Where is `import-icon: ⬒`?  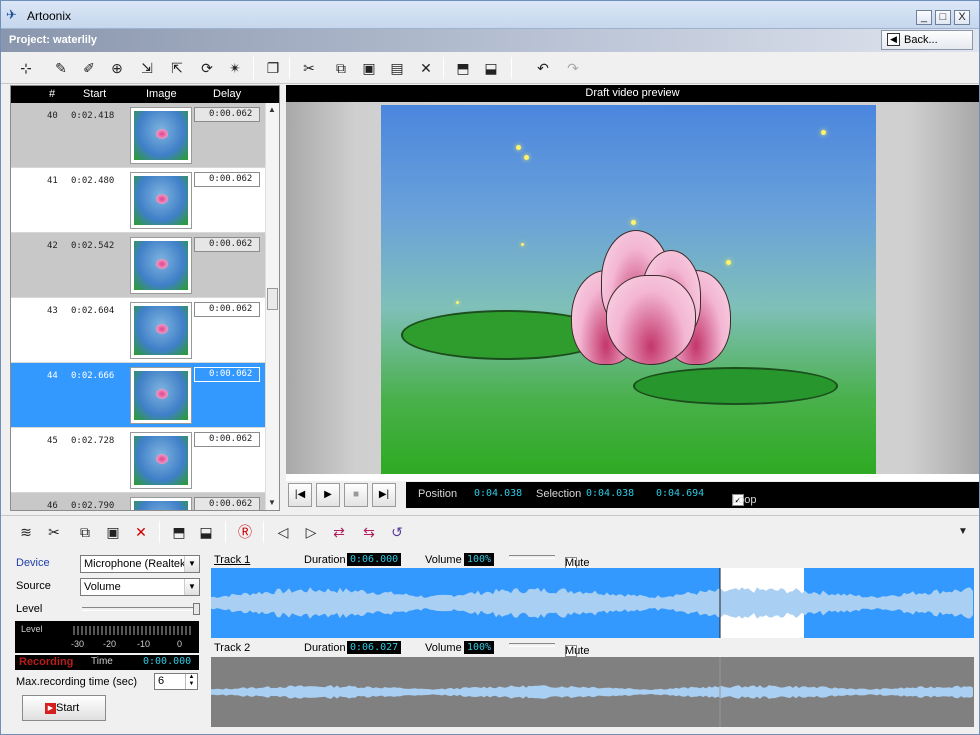 import-icon: ⬒ is located at coordinates (463, 68).